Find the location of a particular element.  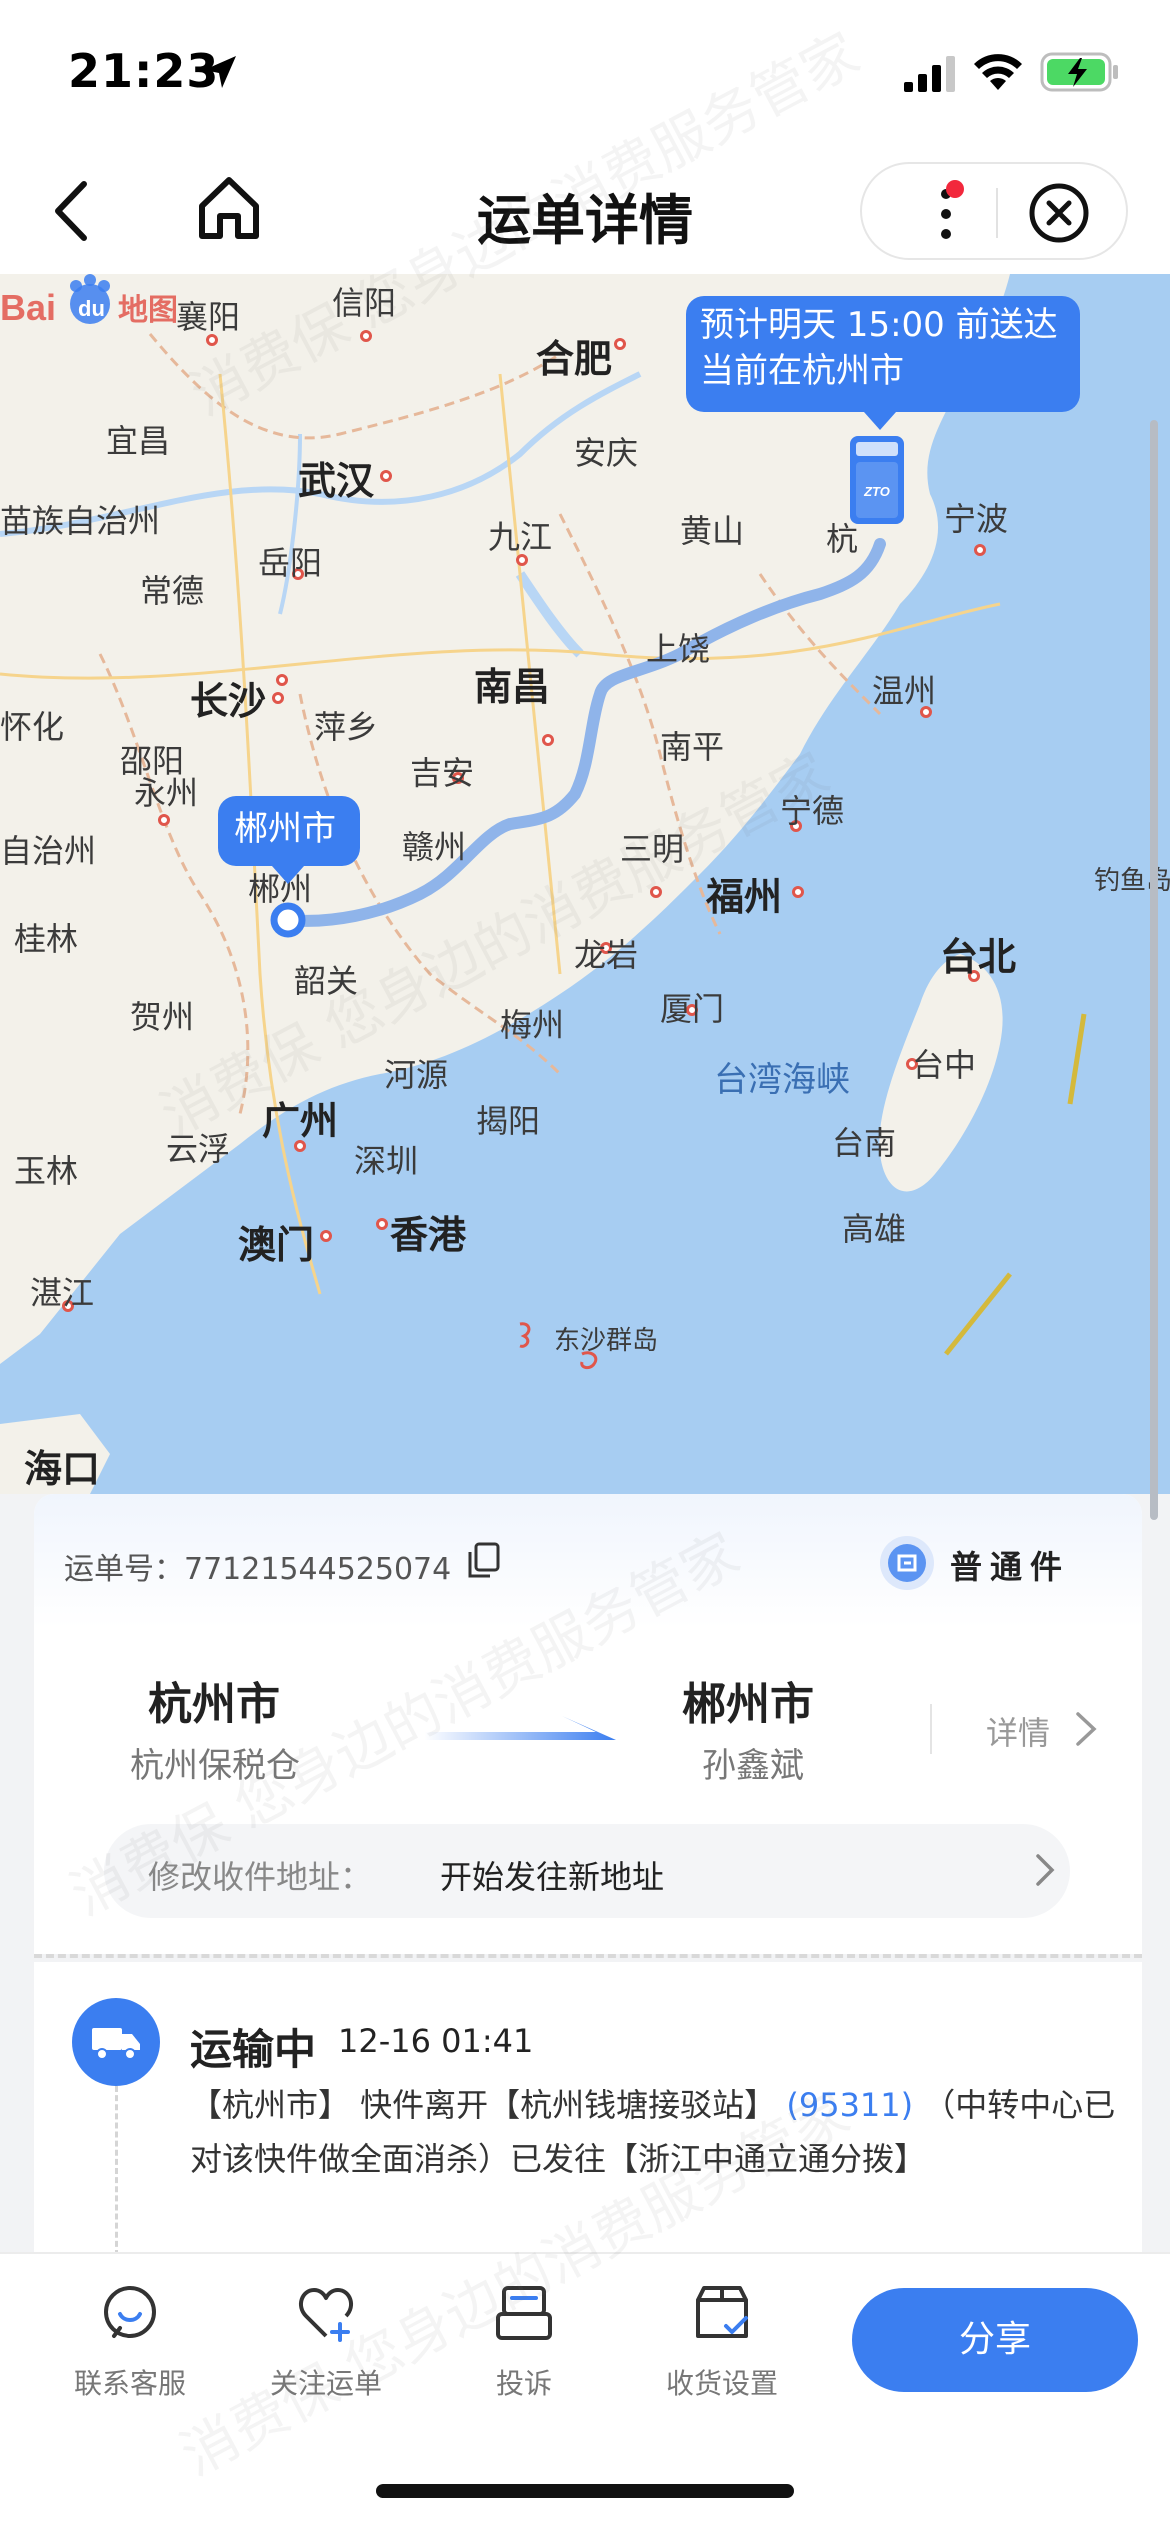

map-label: 海口 is located at coordinates (62, 1469).